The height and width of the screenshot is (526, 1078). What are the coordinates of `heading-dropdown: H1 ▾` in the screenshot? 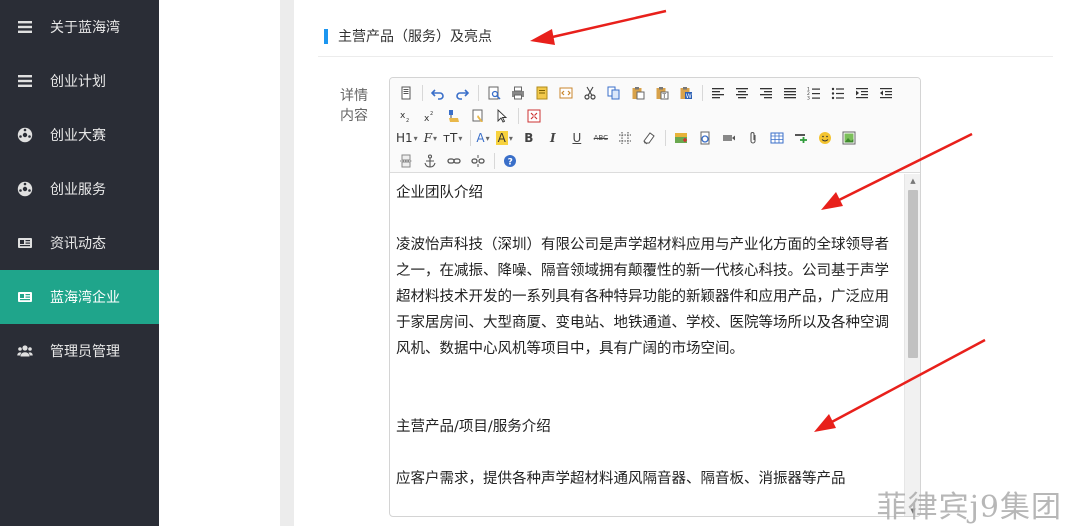 It's located at (407, 138).